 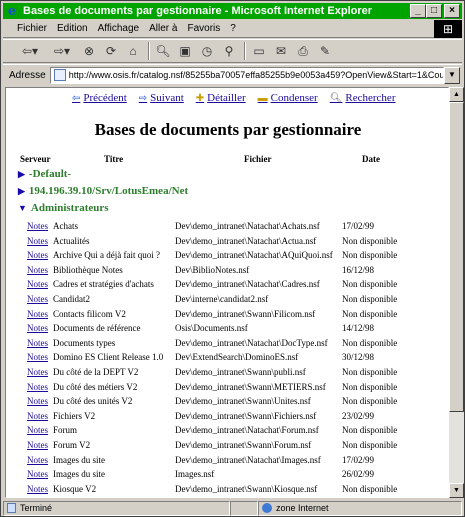 What do you see at coordinates (245, 313) in the screenshot?
I see `row-file: Dev\demo_intranet\Swann\Filicom.nsf` at bounding box center [245, 313].